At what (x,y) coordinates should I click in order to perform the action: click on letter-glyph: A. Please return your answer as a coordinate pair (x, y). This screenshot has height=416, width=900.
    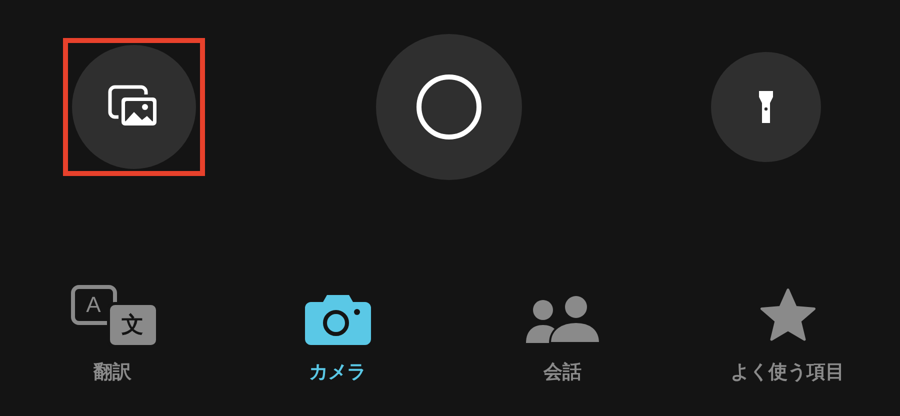
    Looking at the image, I should click on (93, 305).